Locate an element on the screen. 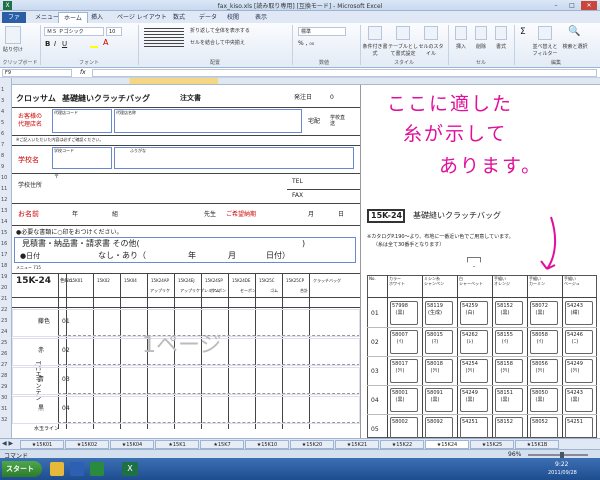 This screenshot has height=480, width=600. row-header: 4 is located at coordinates (2, 112).